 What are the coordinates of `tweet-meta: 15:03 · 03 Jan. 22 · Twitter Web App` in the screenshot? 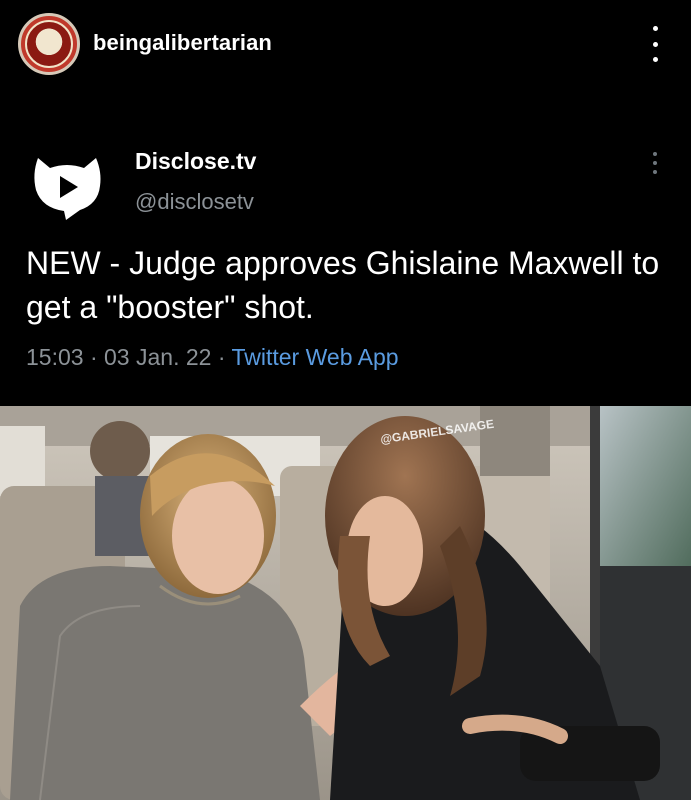 It's located at (212, 357).